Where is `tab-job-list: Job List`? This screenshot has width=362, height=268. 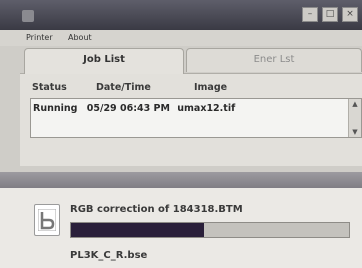 tab-job-list: Job List is located at coordinates (104, 61).